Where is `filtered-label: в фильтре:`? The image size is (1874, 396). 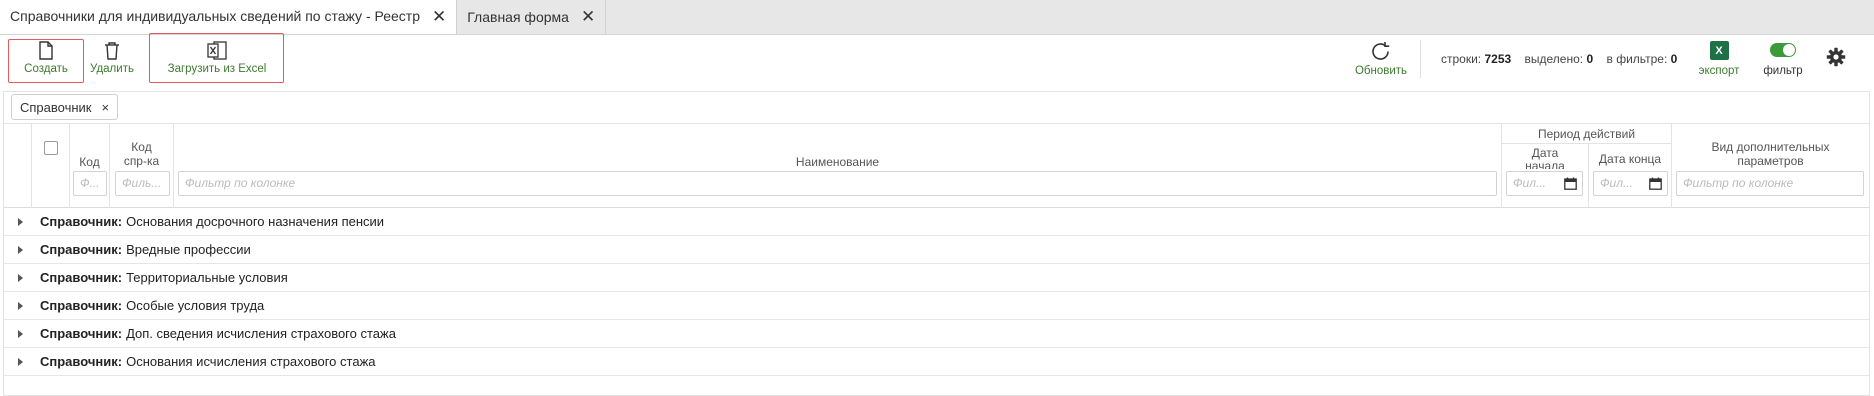
filtered-label: в фильтре: is located at coordinates (1637, 59).